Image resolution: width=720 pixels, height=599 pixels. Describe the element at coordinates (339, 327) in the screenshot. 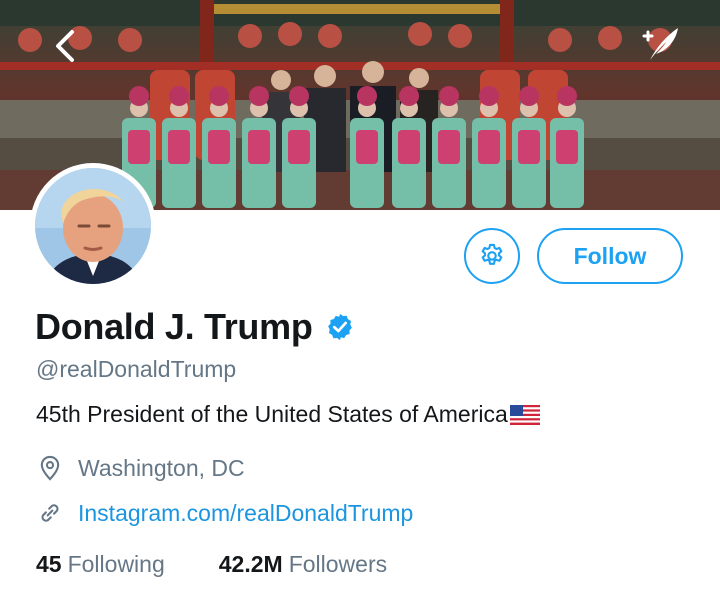

I see `verified-badge-icon` at that location.